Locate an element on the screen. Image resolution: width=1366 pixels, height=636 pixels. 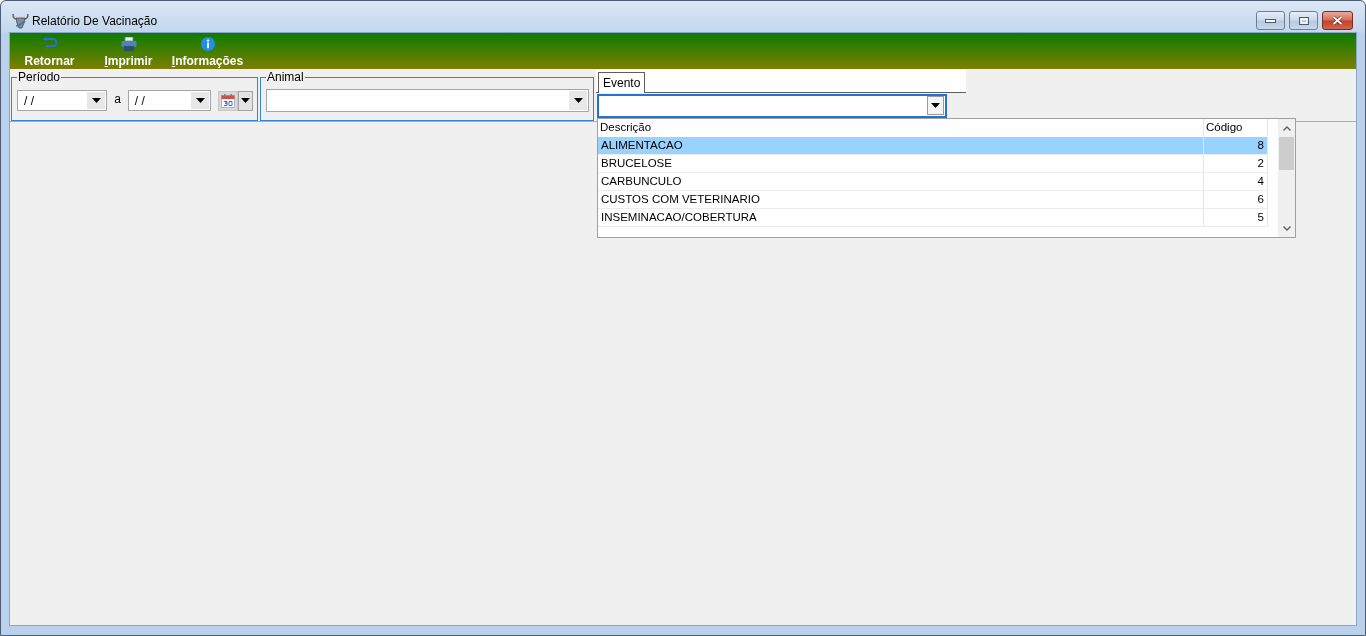
animal-field is located at coordinates (427, 100).